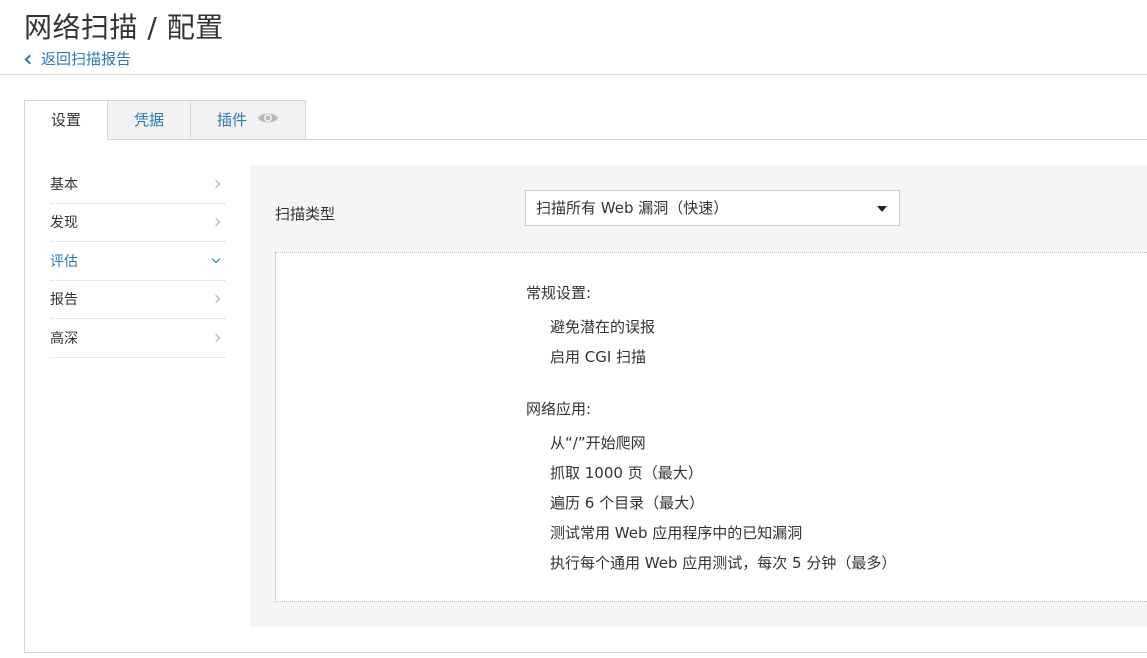  What do you see at coordinates (559, 293) in the screenshot?
I see `group-title: 常规设置:` at bounding box center [559, 293].